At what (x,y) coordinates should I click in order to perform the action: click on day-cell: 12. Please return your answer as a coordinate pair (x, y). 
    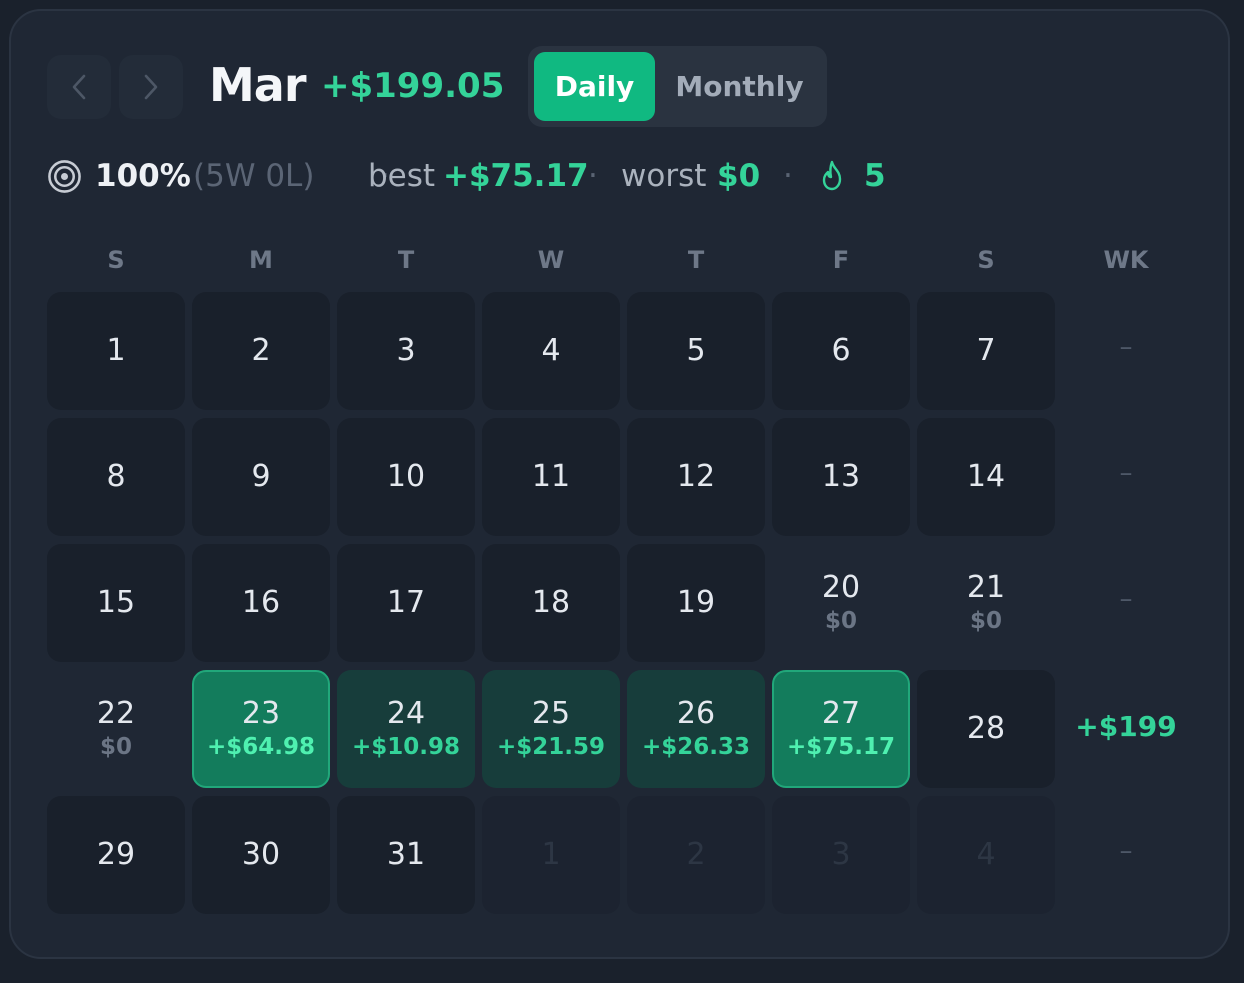
    Looking at the image, I should click on (696, 477).